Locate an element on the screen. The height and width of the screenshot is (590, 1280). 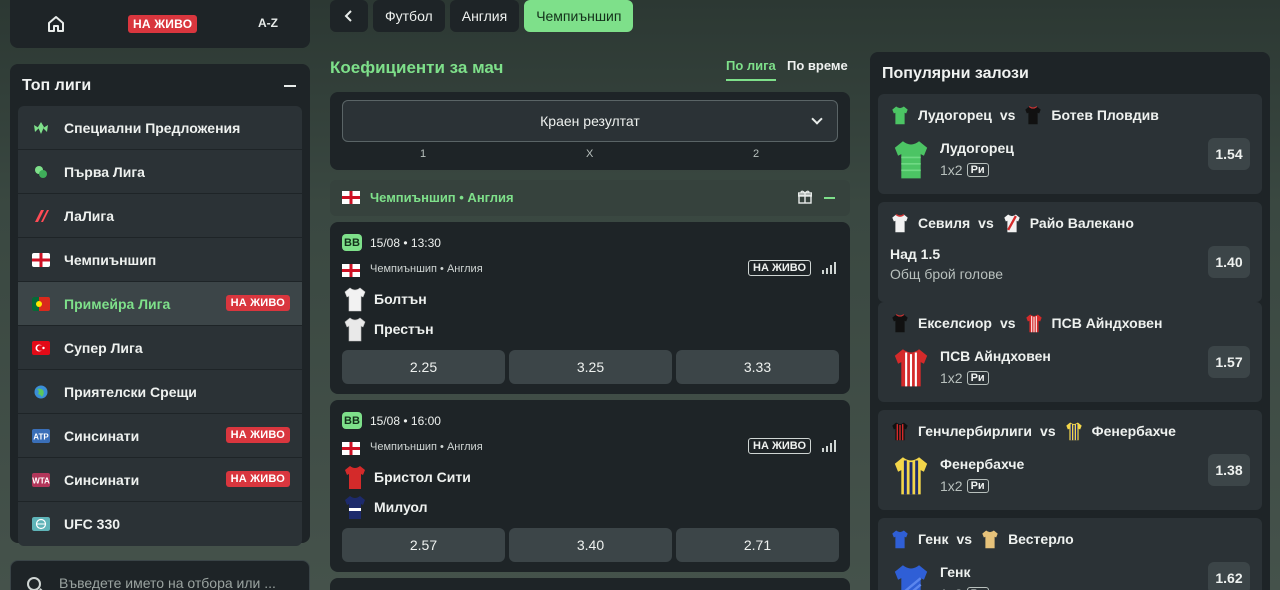
league-label: Първа Лига is located at coordinates (104, 171).